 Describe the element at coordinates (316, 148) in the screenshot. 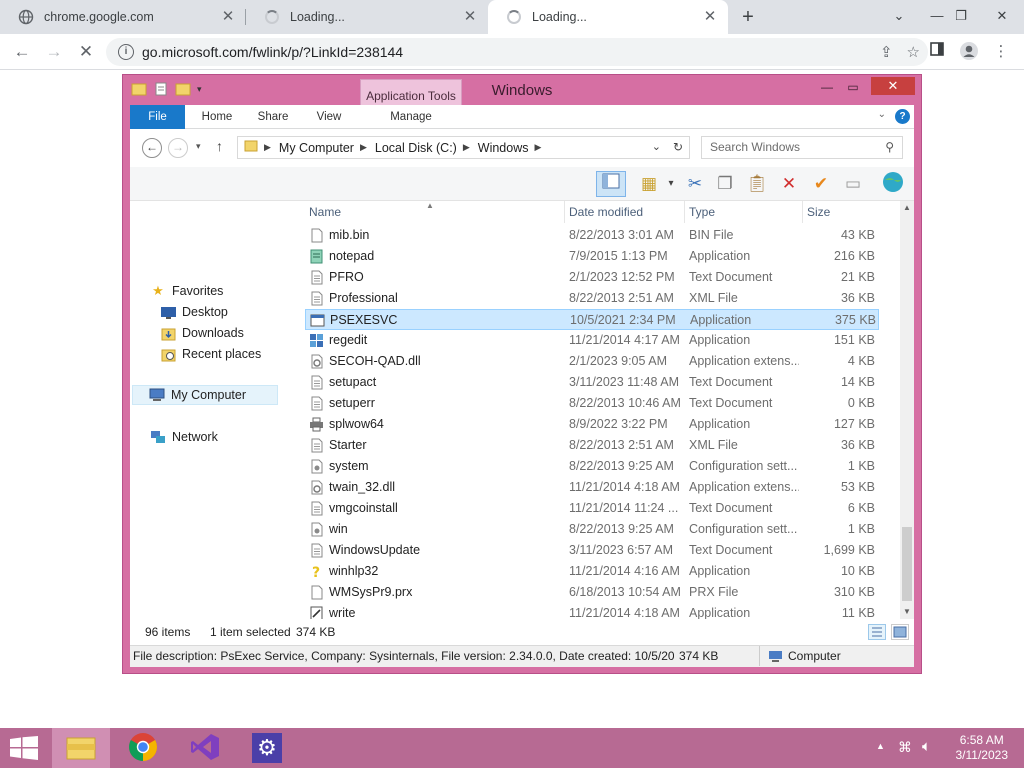

I see `breadcrumb-my-computer: My Computer` at that location.